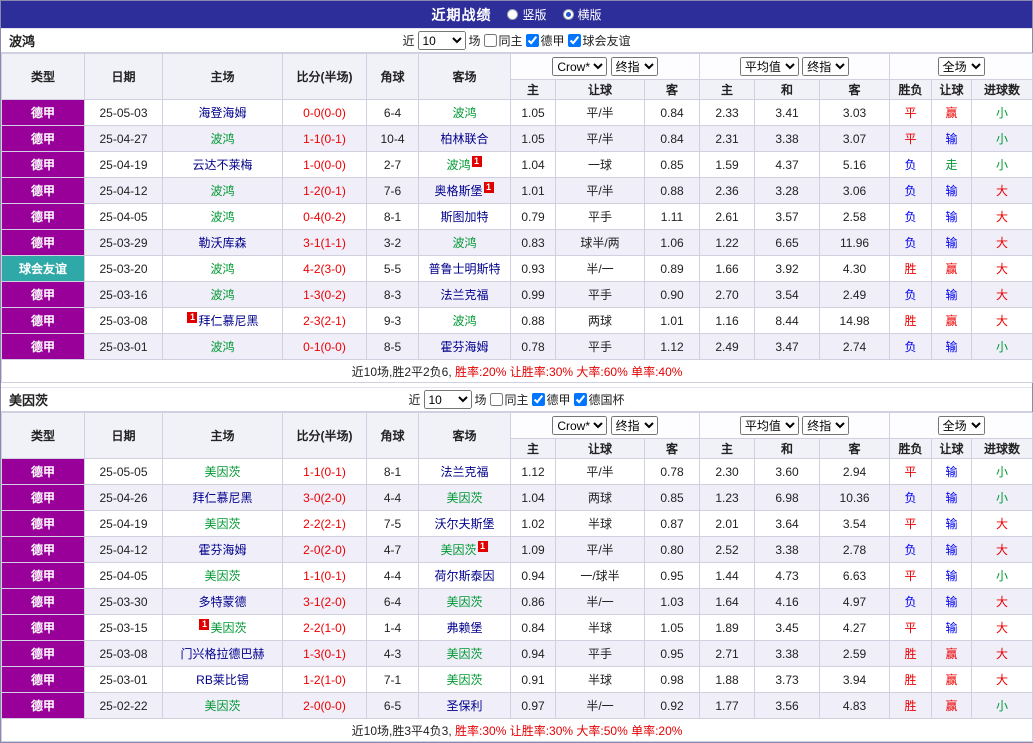  Describe the element at coordinates (324, 627) in the screenshot. I see `match-score: 2-2(1-0)` at that location.